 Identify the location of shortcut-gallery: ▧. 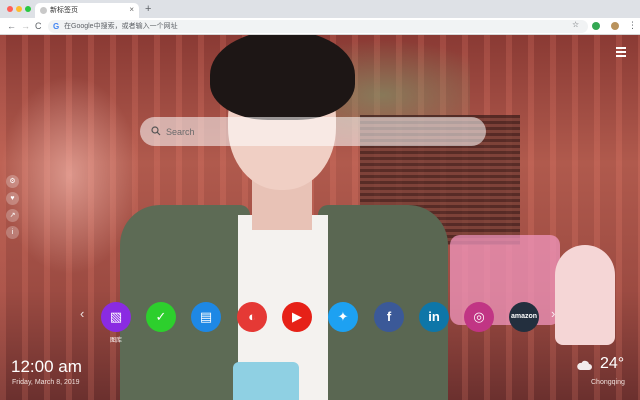
(116, 317).